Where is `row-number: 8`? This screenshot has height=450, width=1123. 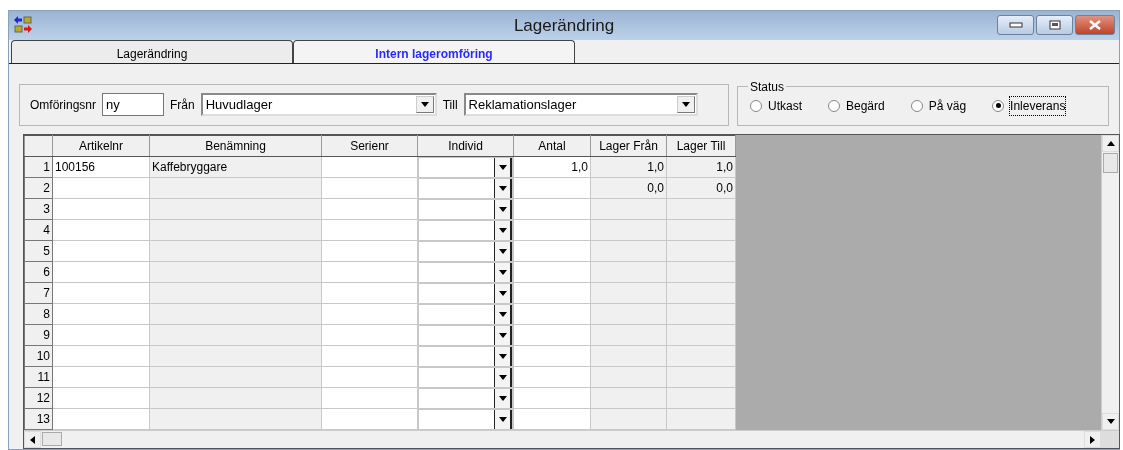 row-number: 8 is located at coordinates (38, 314).